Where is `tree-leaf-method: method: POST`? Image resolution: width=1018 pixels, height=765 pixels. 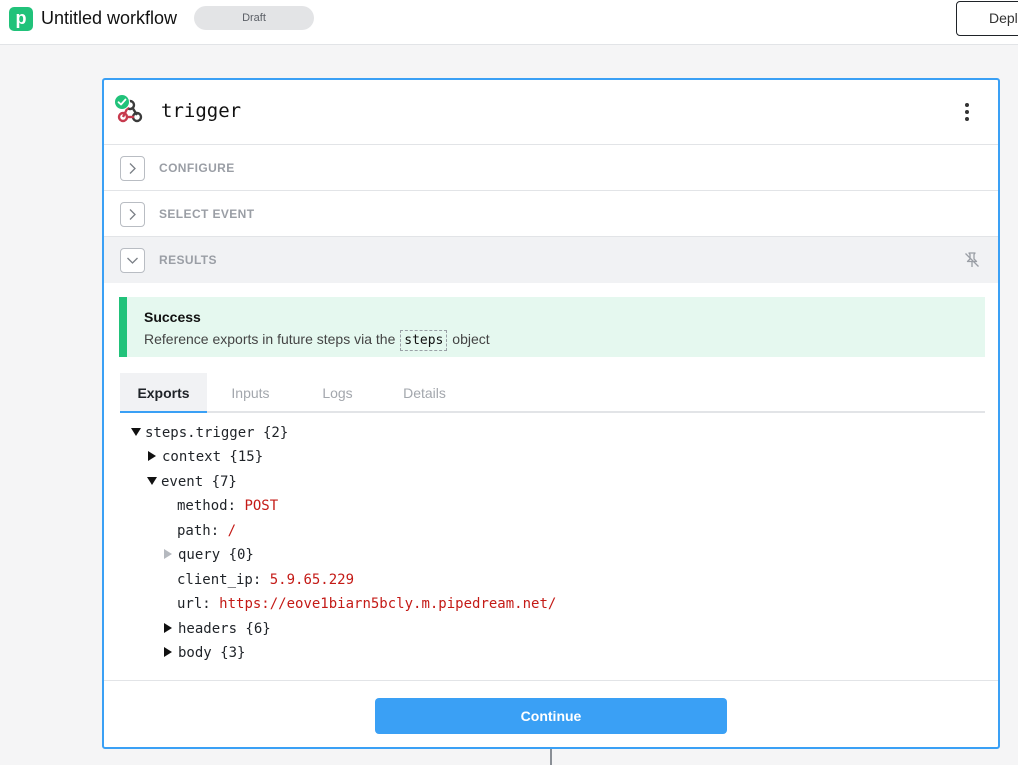 tree-leaf-method: method: POST is located at coordinates (227, 506).